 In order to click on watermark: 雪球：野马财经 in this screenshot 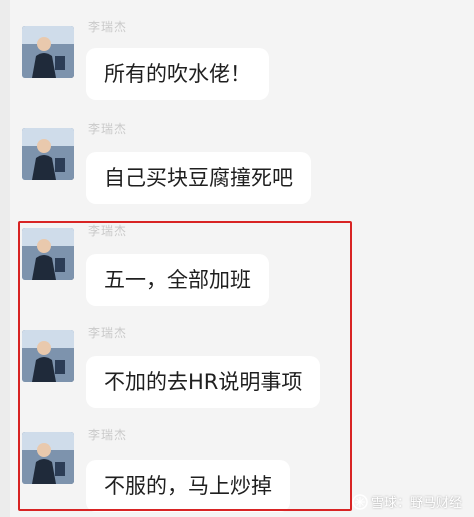, I will do `click(407, 501)`.